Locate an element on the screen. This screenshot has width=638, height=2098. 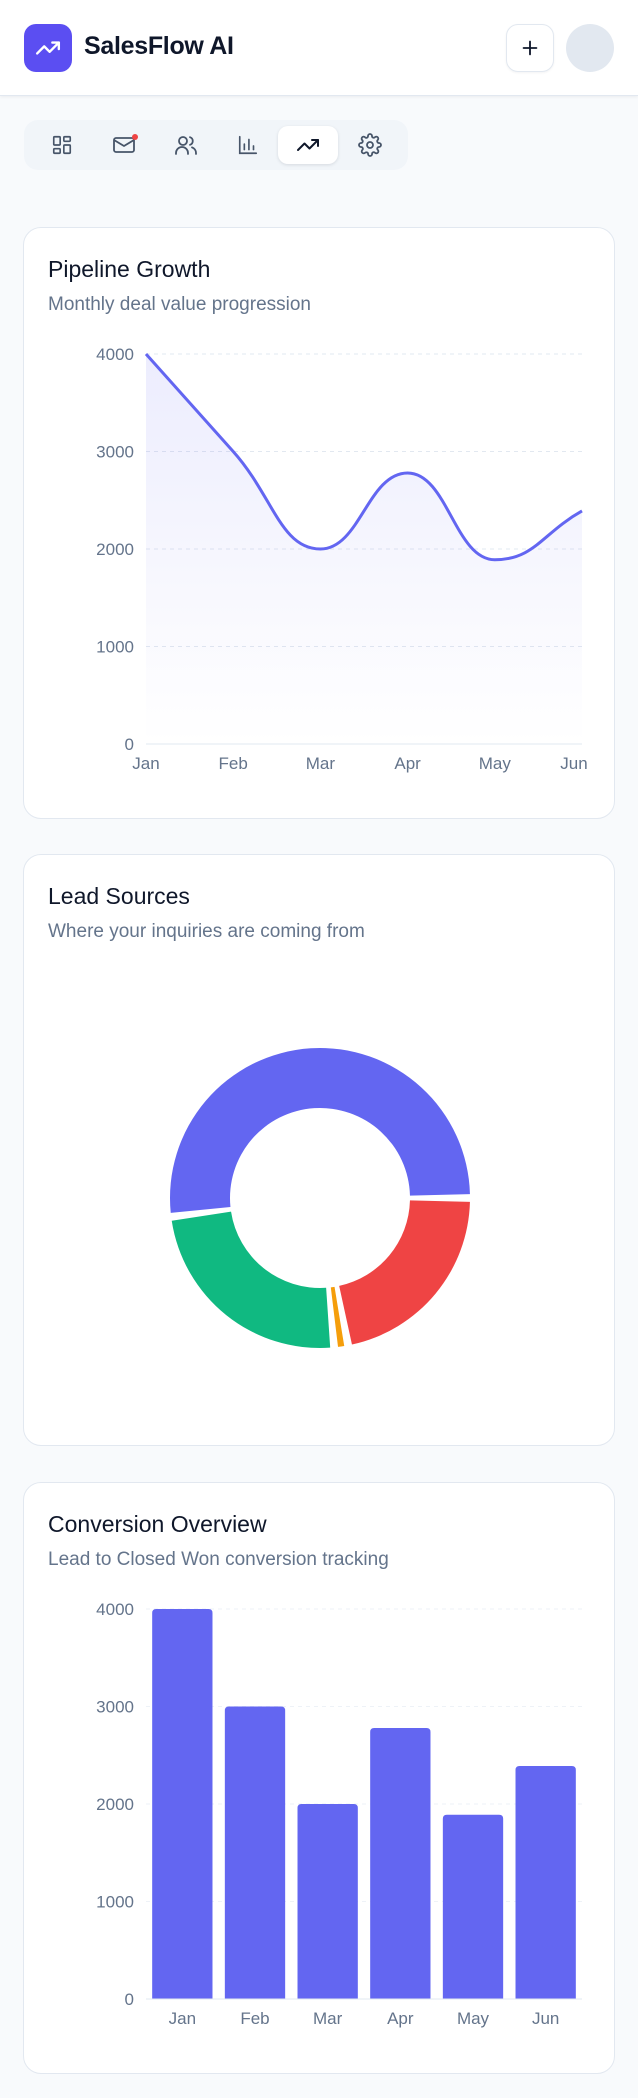
plus-icon is located at coordinates (530, 48).